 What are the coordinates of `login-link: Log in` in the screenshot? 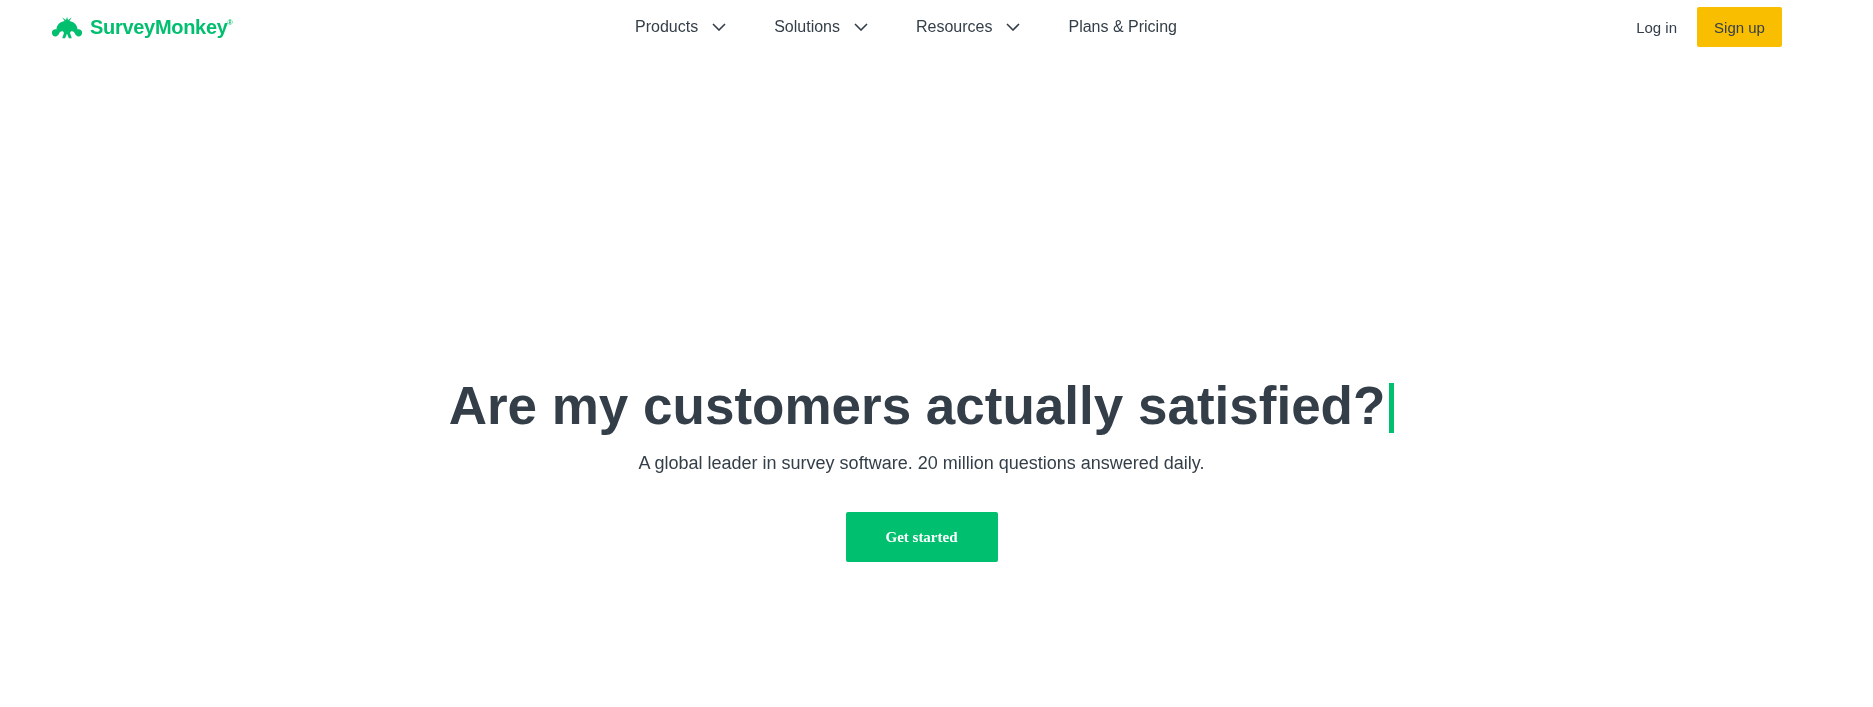 It's located at (1656, 27).